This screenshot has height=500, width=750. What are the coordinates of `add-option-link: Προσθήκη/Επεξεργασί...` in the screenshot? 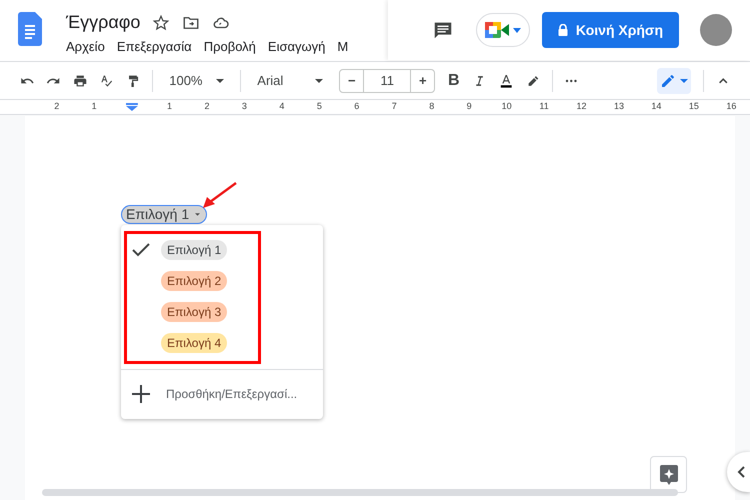 It's located at (232, 394).